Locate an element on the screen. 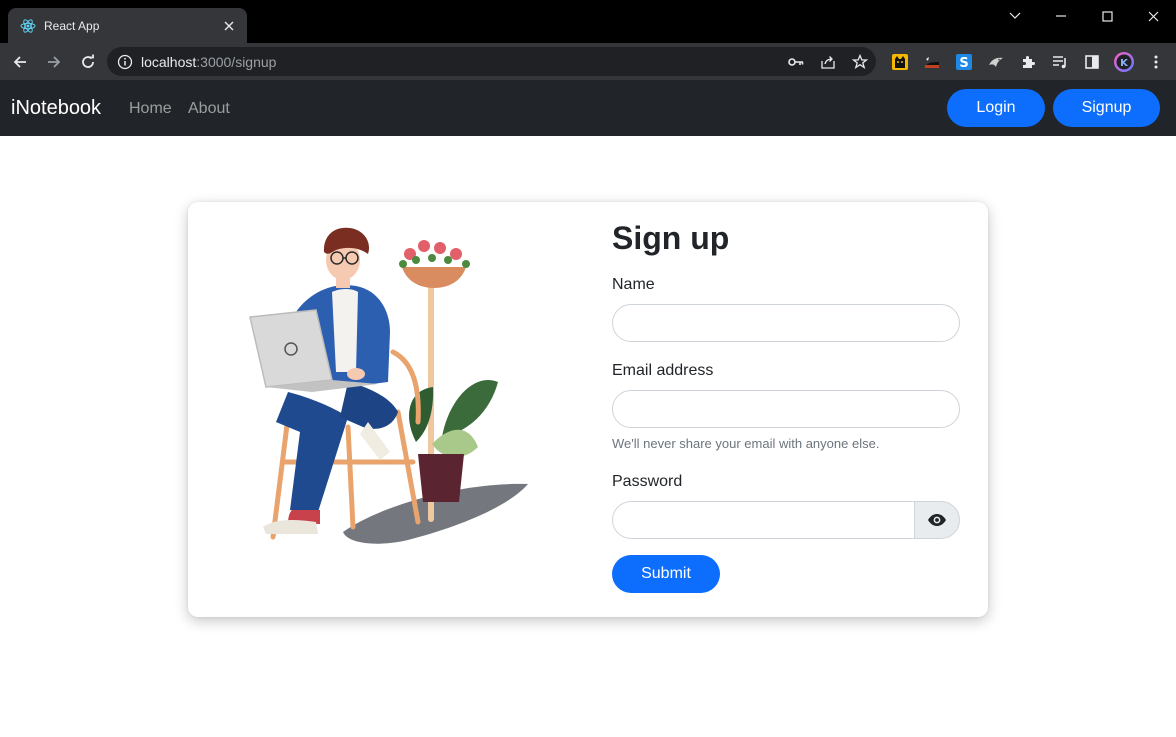 The image size is (1176, 737). window-controls is located at coordinates (1084, 16).